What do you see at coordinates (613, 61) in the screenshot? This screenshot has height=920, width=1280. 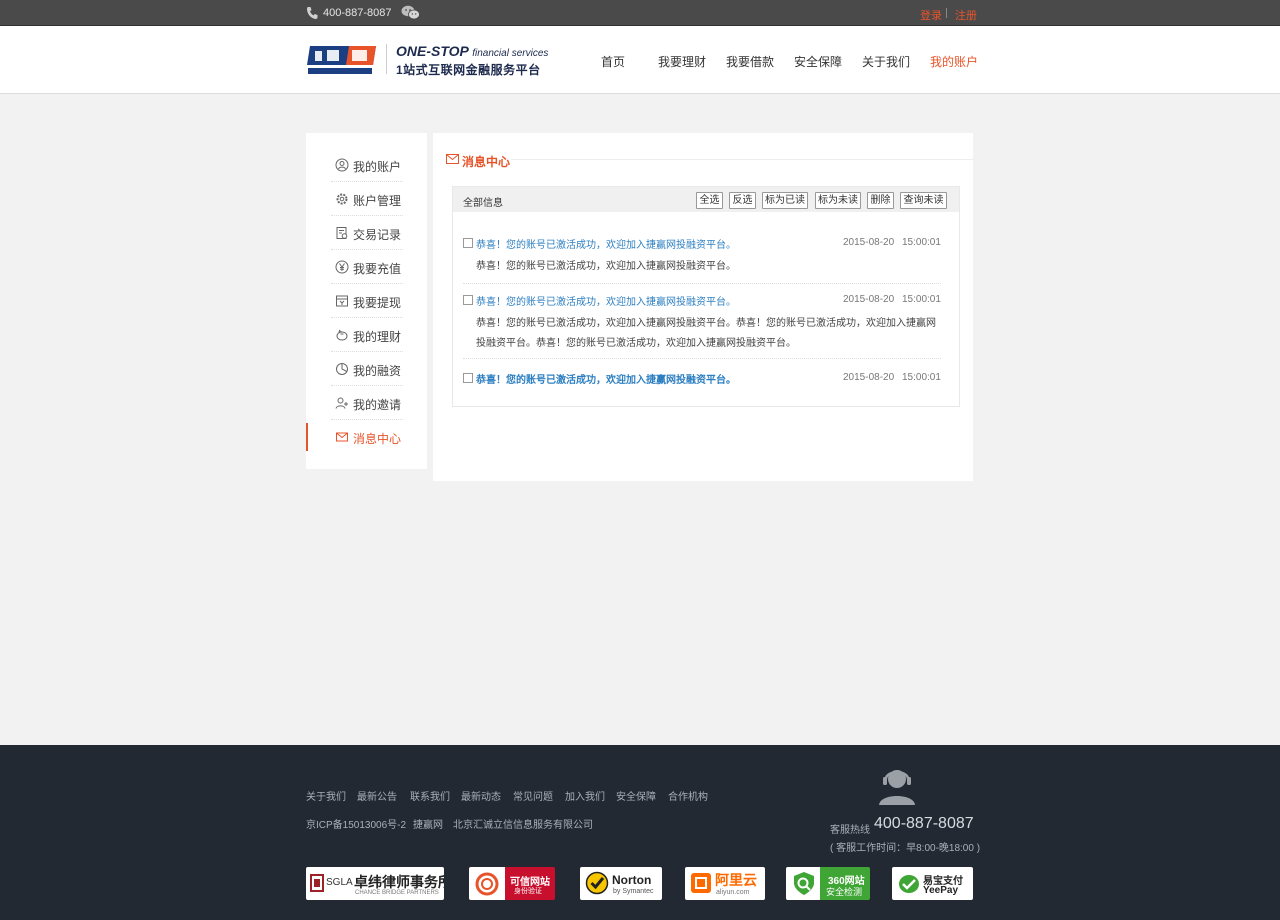 I see `nav-home: 首页` at bounding box center [613, 61].